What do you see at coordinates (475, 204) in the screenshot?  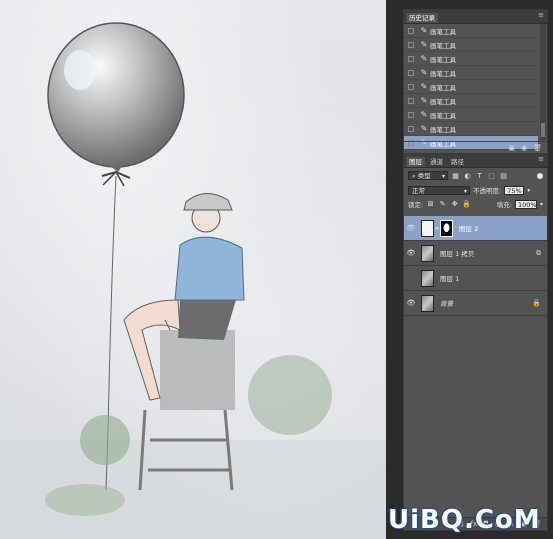 I see `lock-row: 锁定: ⊠ ✎ ✥ 🔒 填充: 100% ▾` at bounding box center [475, 204].